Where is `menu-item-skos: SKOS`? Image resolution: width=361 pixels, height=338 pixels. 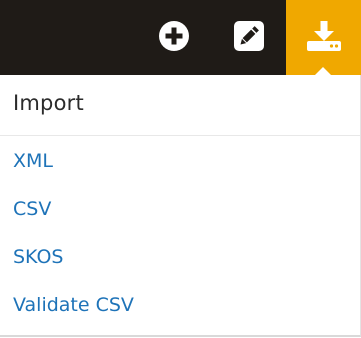 menu-item-skos: SKOS is located at coordinates (38, 257).